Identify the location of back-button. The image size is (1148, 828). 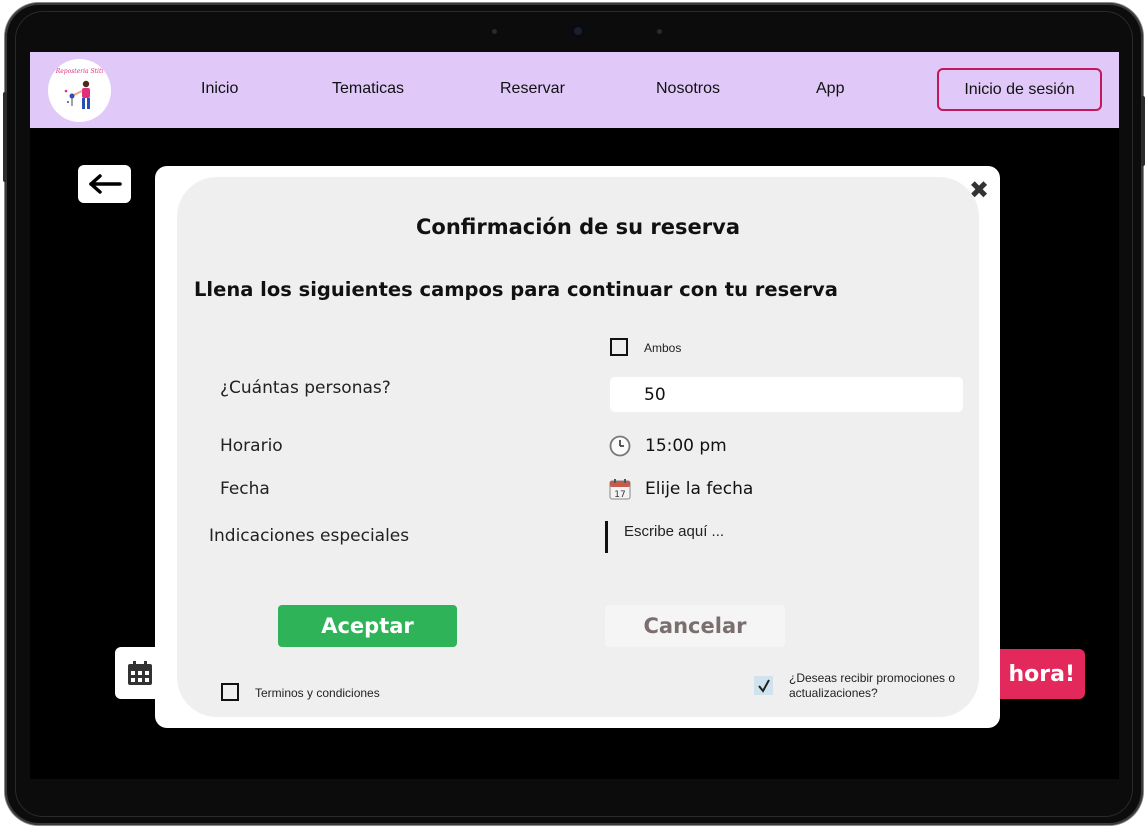
(104, 184).